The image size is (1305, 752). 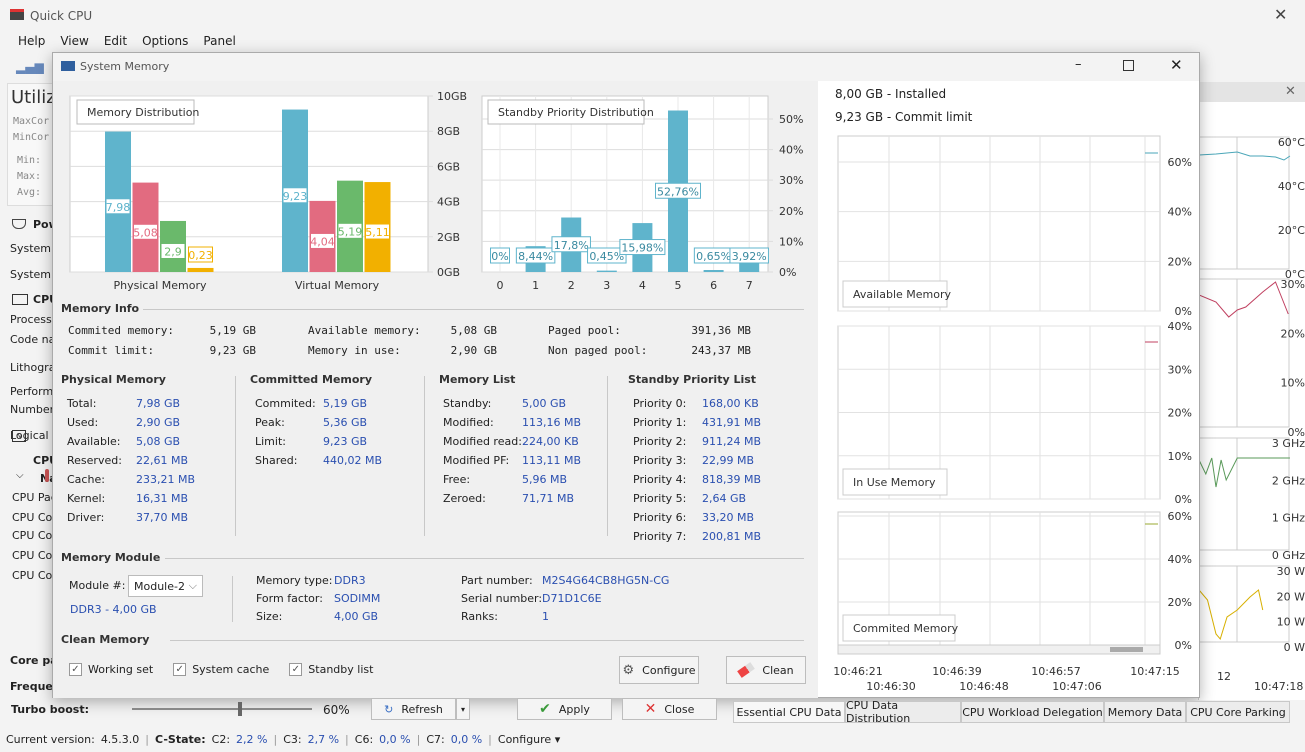 What do you see at coordinates (477, 379) in the screenshot?
I see `memlist-title: Memory List` at bounding box center [477, 379].